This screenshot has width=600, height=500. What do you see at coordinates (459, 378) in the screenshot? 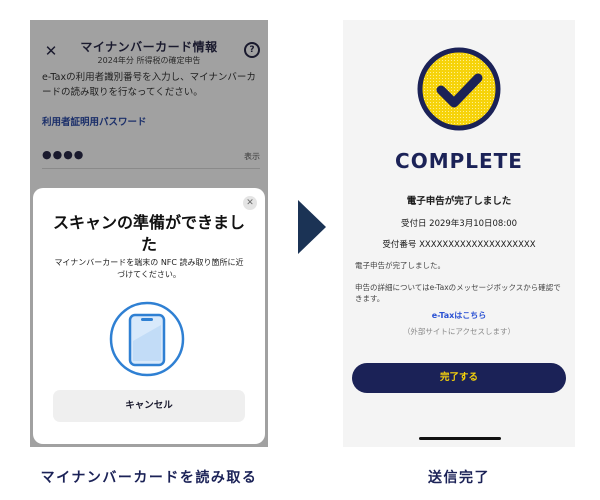
I see `finish-button: 完了する` at bounding box center [459, 378].